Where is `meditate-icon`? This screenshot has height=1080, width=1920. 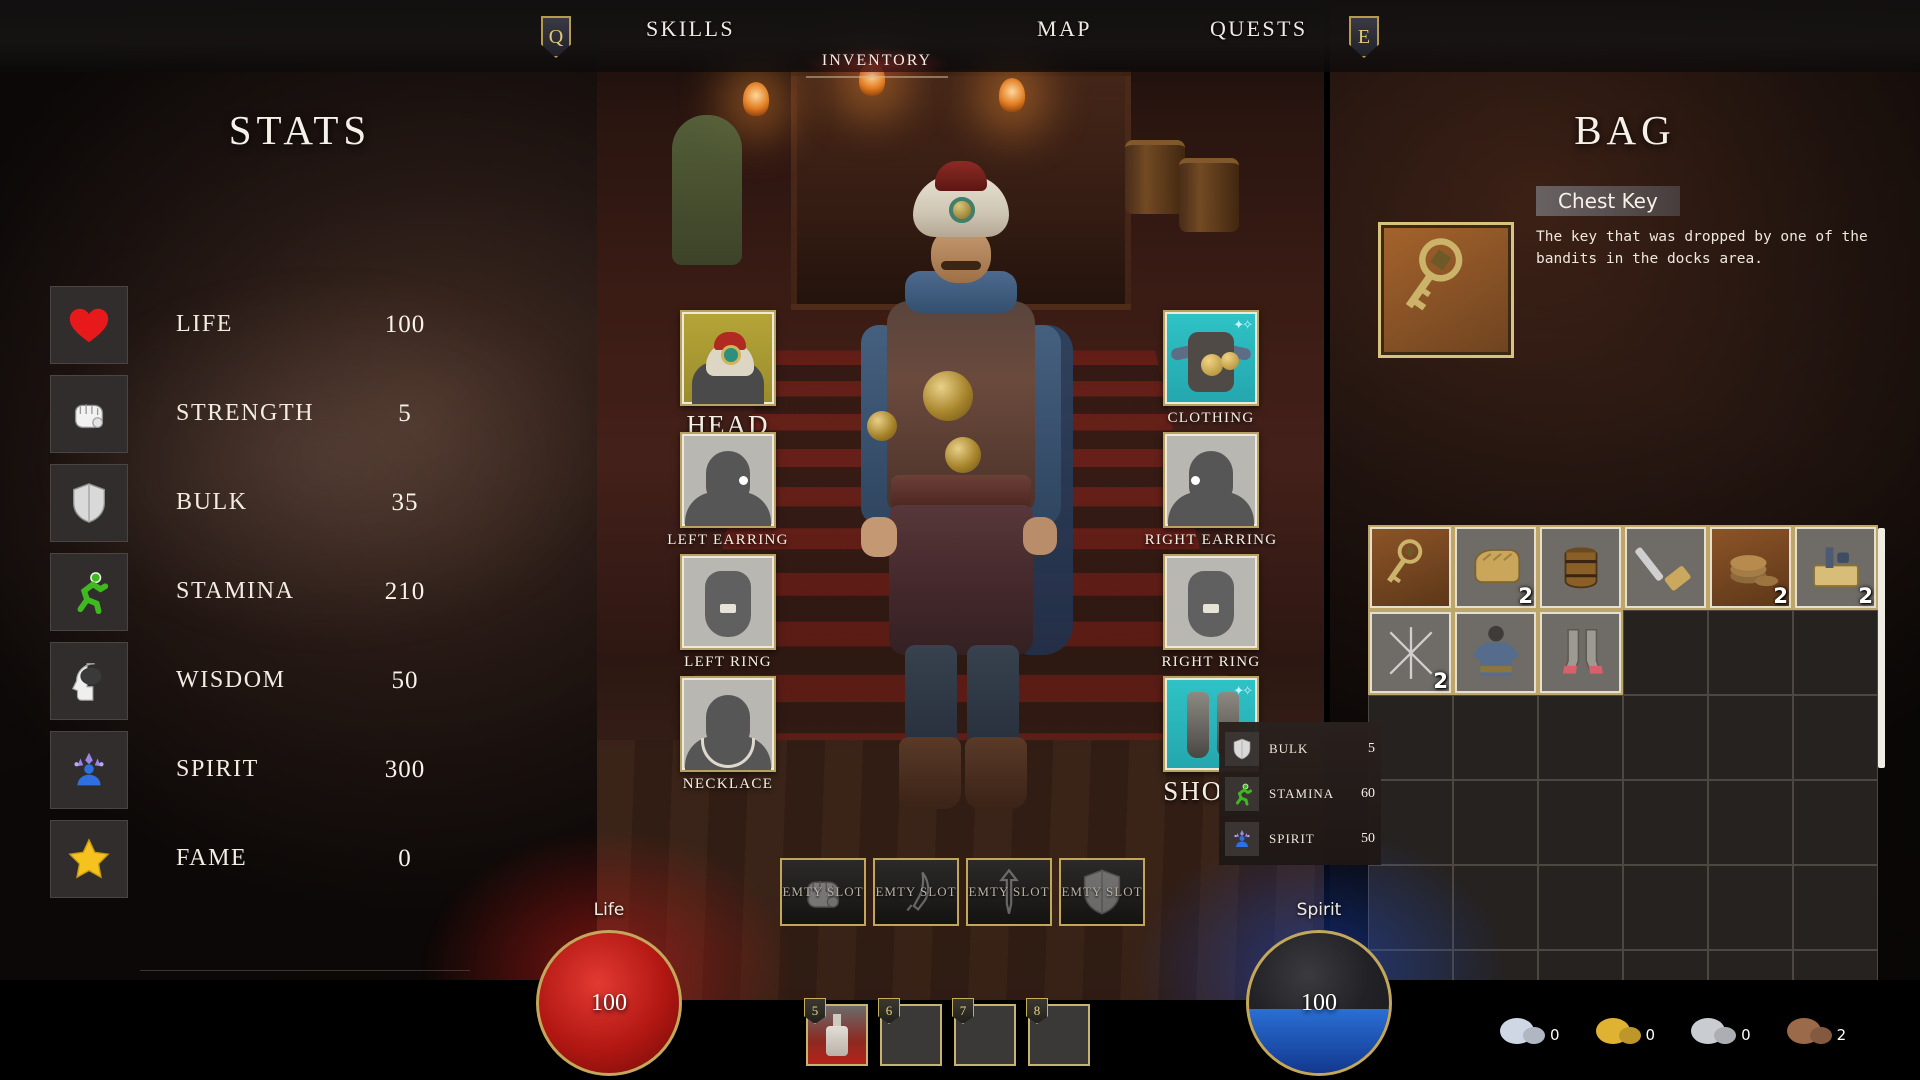
meditate-icon is located at coordinates (1242, 838).